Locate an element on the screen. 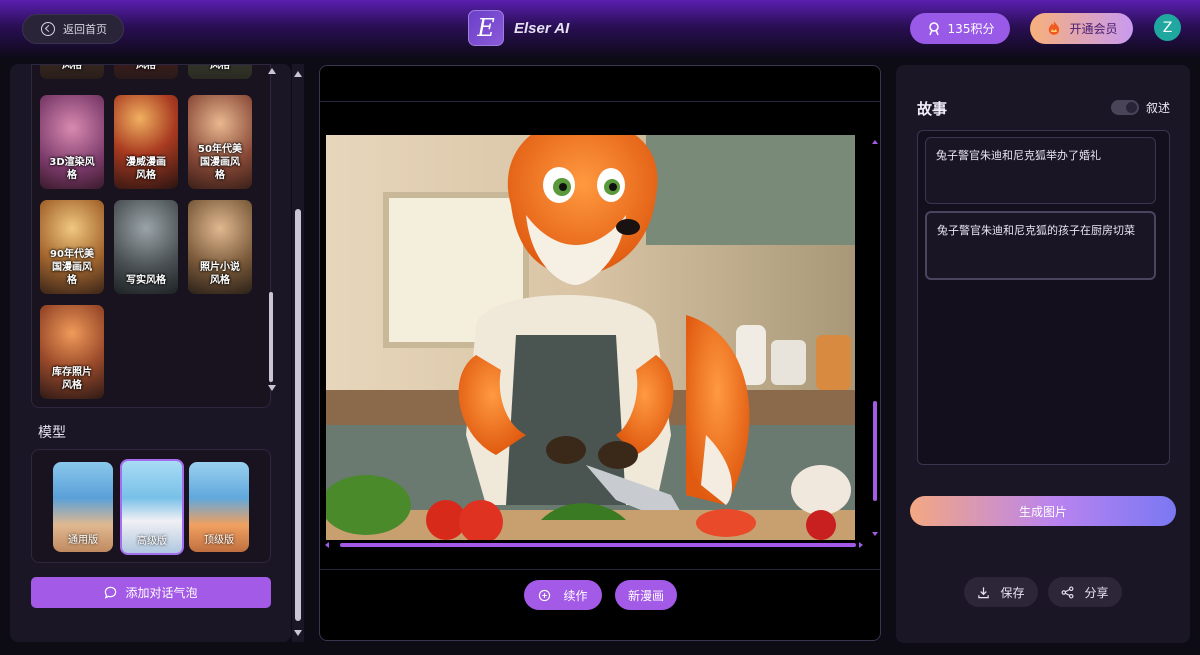 This screenshot has height=655, width=1200. narrate-label: 叙述 is located at coordinates (1158, 108).